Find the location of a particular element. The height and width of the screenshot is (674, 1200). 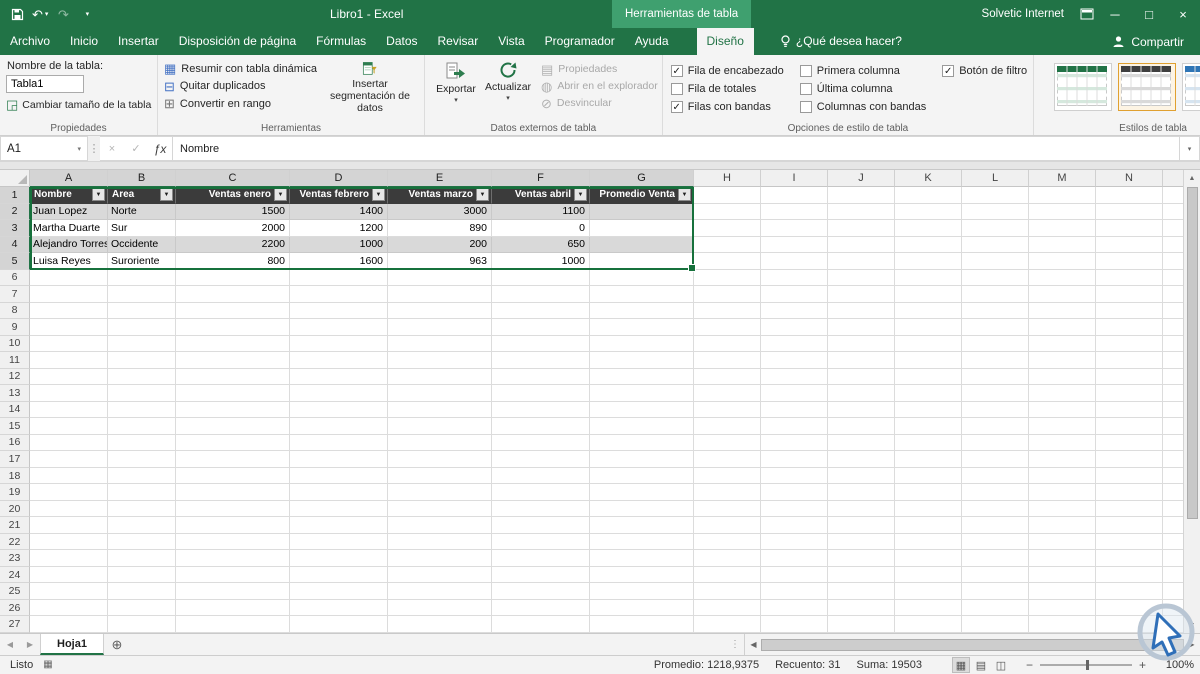

cell-E12 is located at coordinates (440, 377).